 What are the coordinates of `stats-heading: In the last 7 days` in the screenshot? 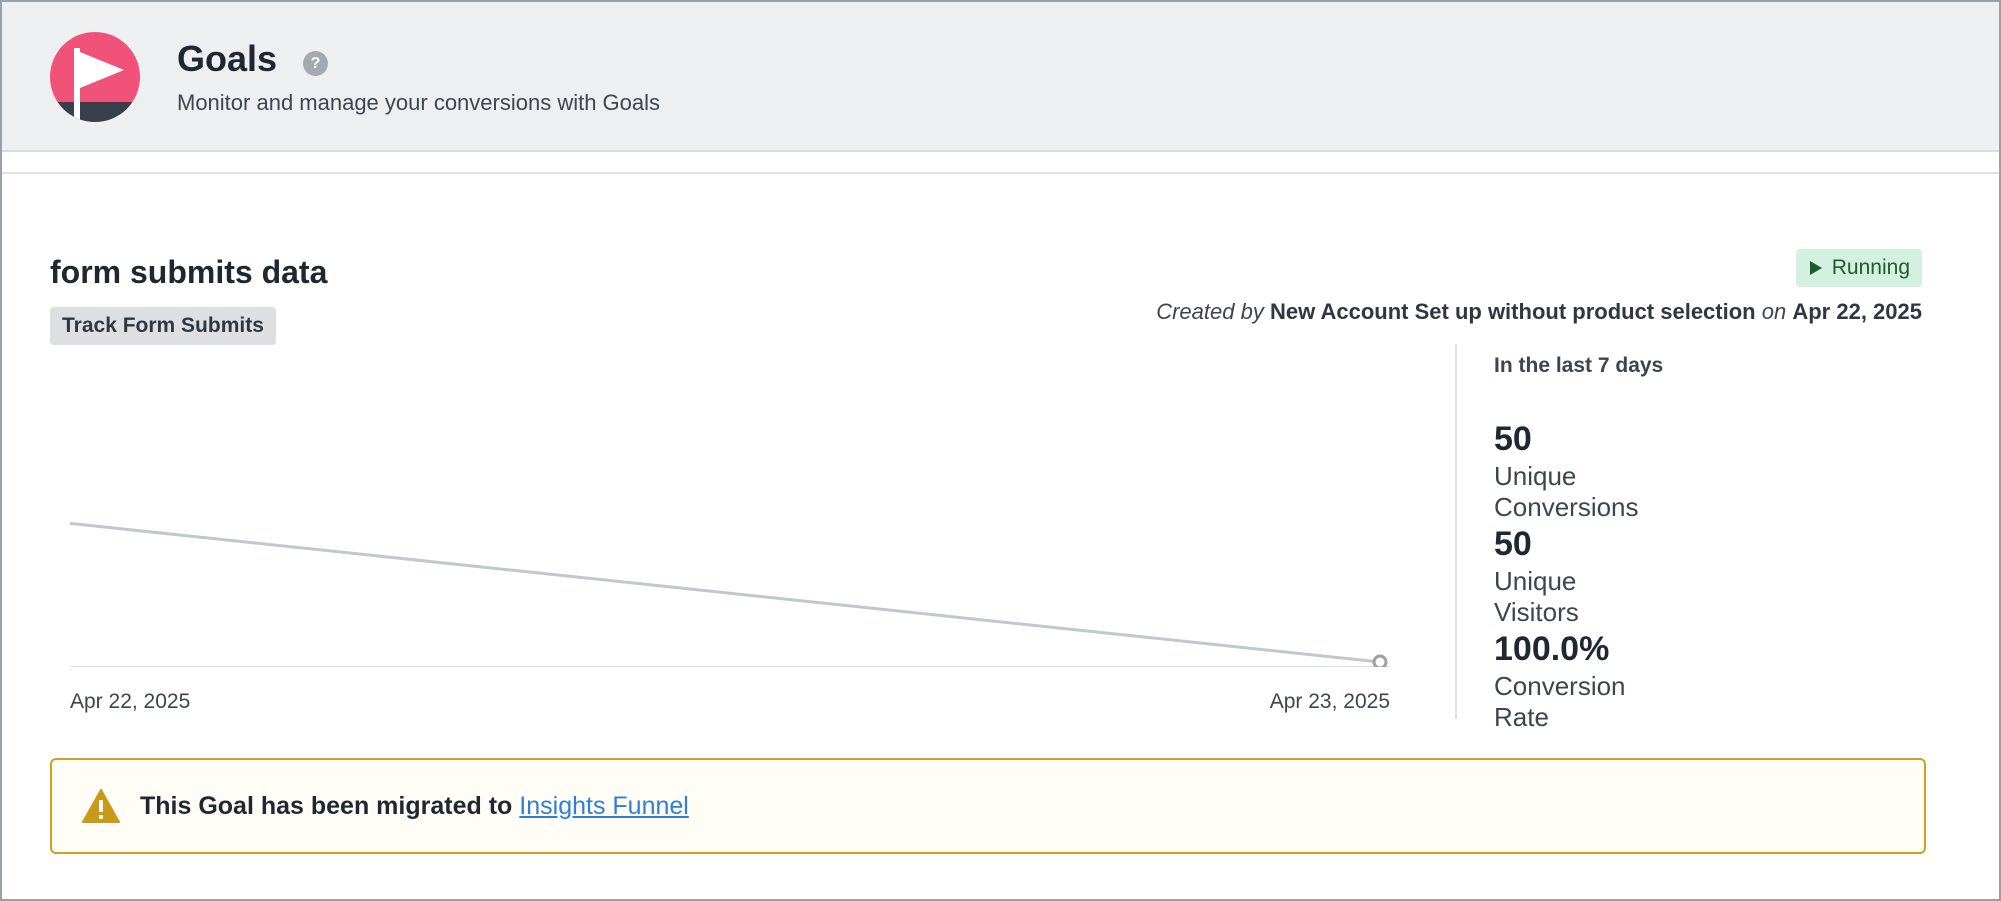 It's located at (1579, 365).